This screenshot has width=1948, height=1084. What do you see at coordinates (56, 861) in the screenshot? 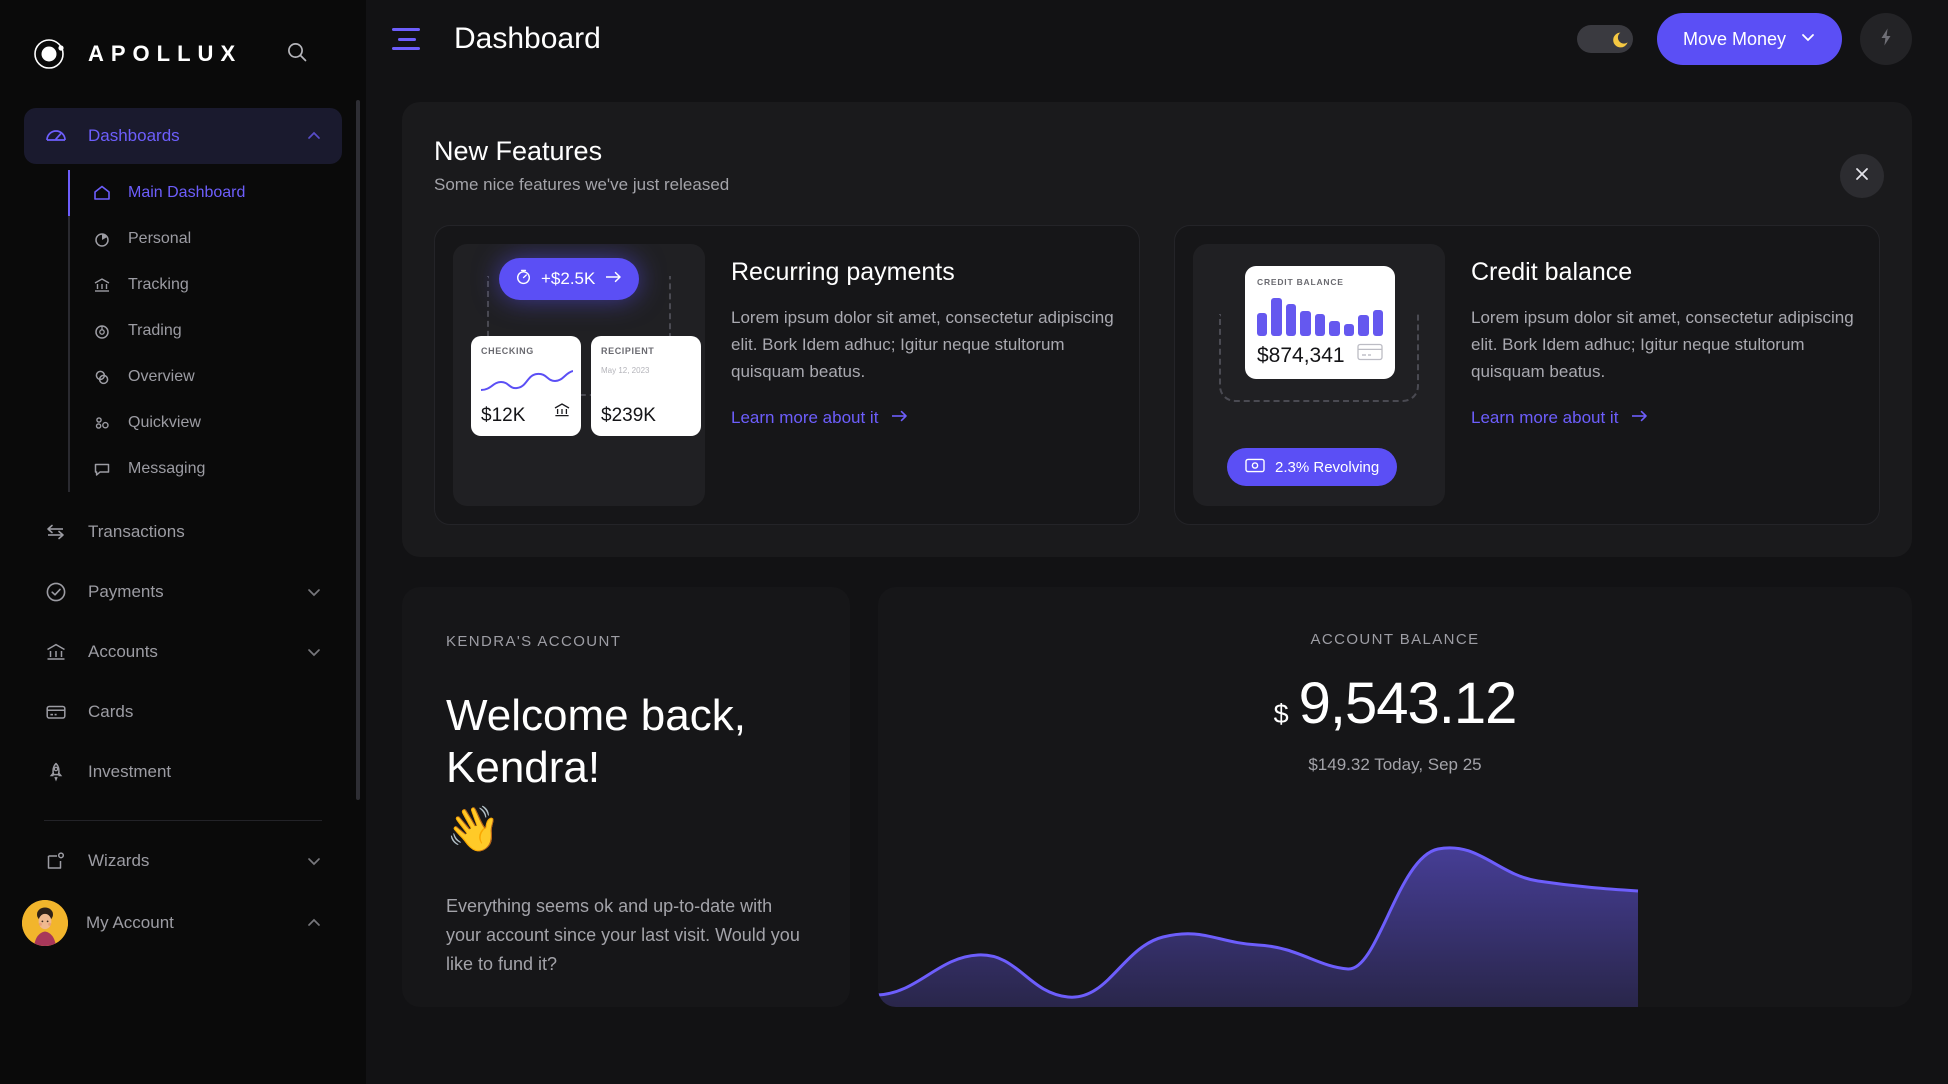
I see `wizard-square-icon` at bounding box center [56, 861].